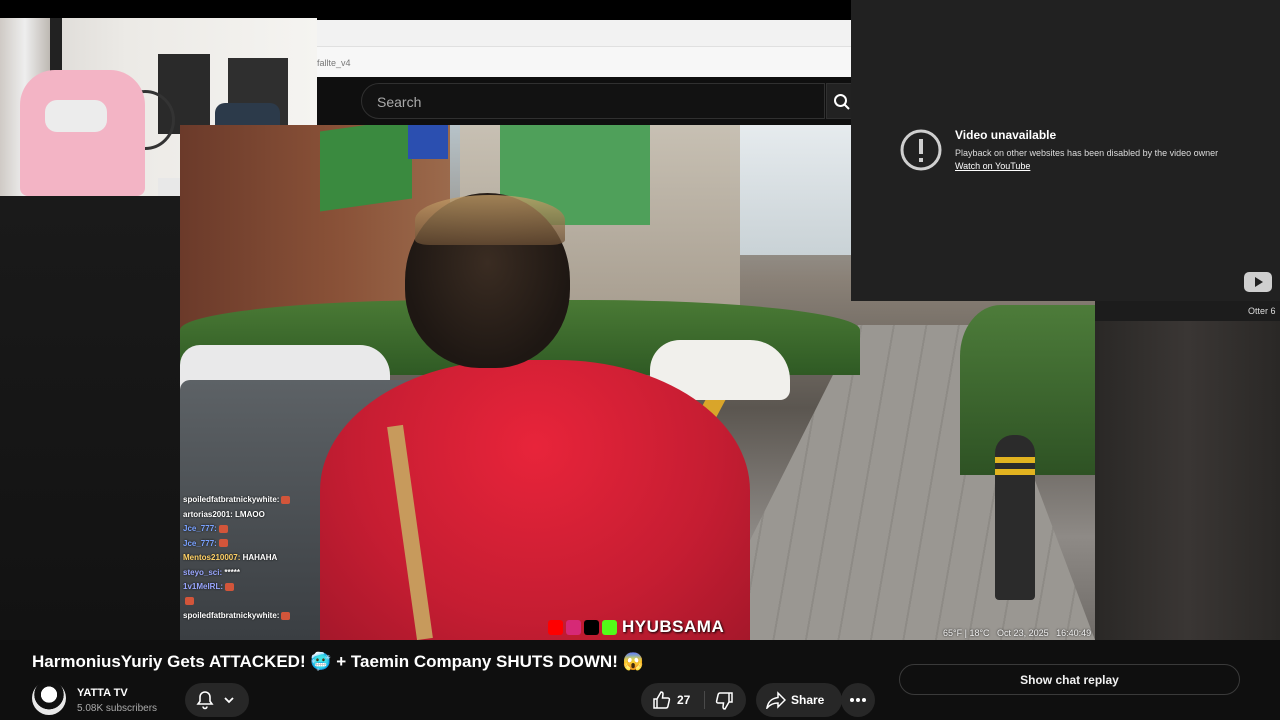 The image size is (1280, 720). I want to click on share-button: Share, so click(799, 700).